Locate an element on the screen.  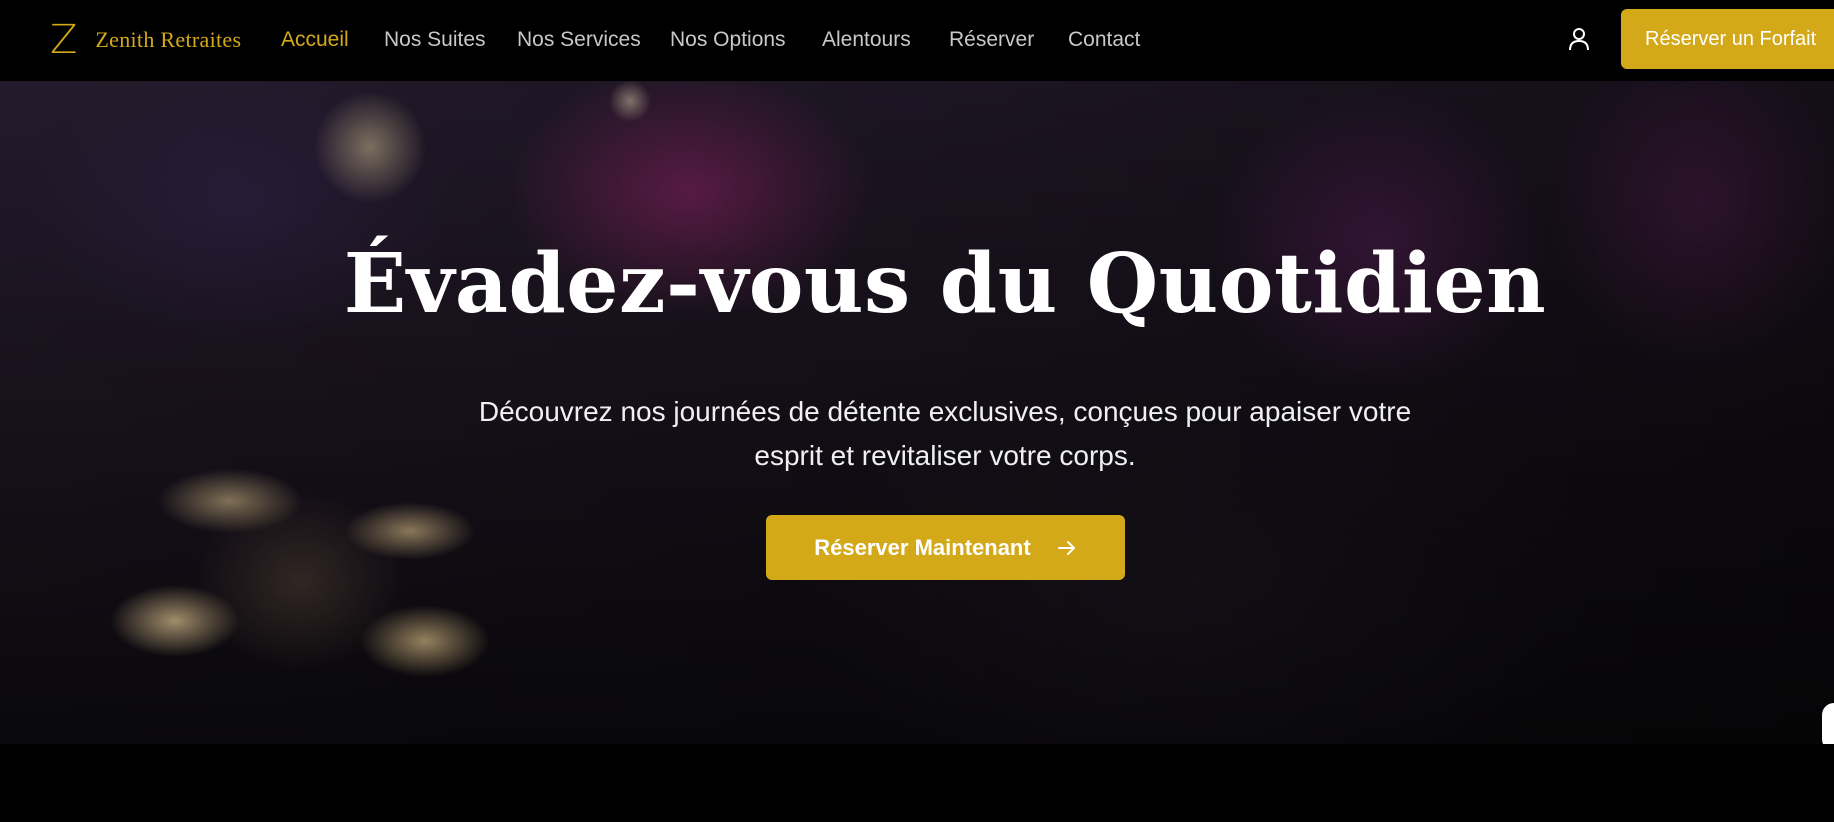
nav-item-nos-services: Nos Services is located at coordinates (579, 40).